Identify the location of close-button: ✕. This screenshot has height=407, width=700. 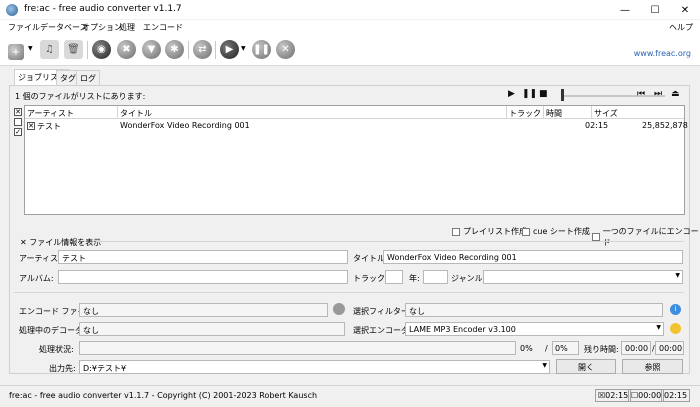
(685, 10).